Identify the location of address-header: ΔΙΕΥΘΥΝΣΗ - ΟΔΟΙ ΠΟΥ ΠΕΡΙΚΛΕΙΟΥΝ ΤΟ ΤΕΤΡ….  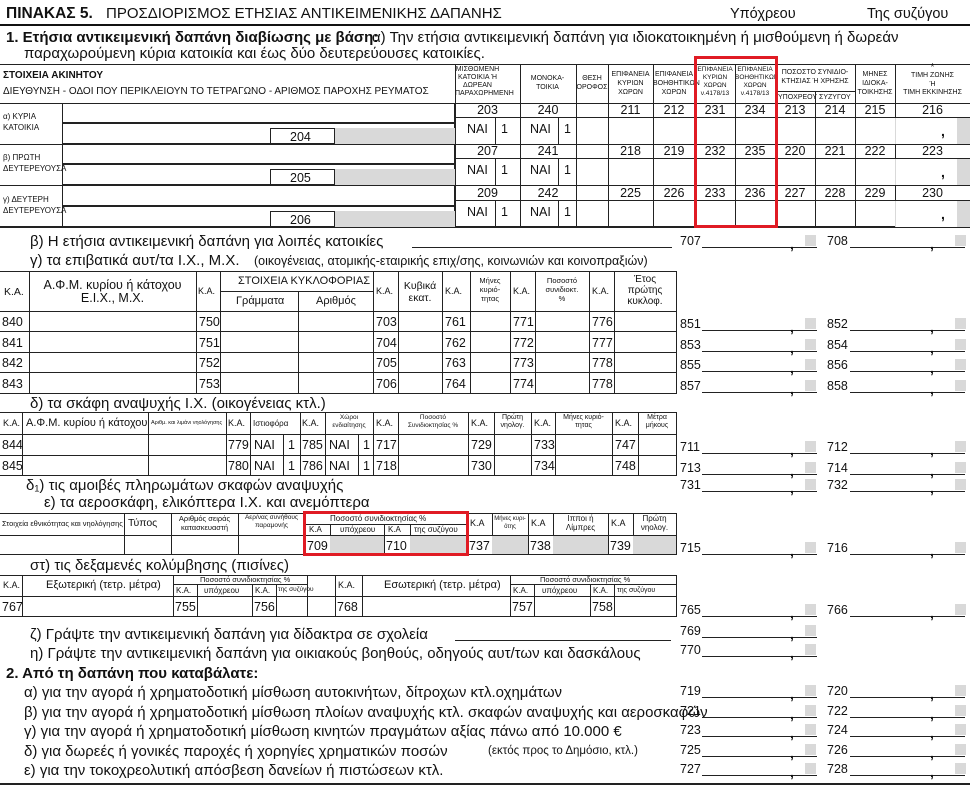
(216, 91).